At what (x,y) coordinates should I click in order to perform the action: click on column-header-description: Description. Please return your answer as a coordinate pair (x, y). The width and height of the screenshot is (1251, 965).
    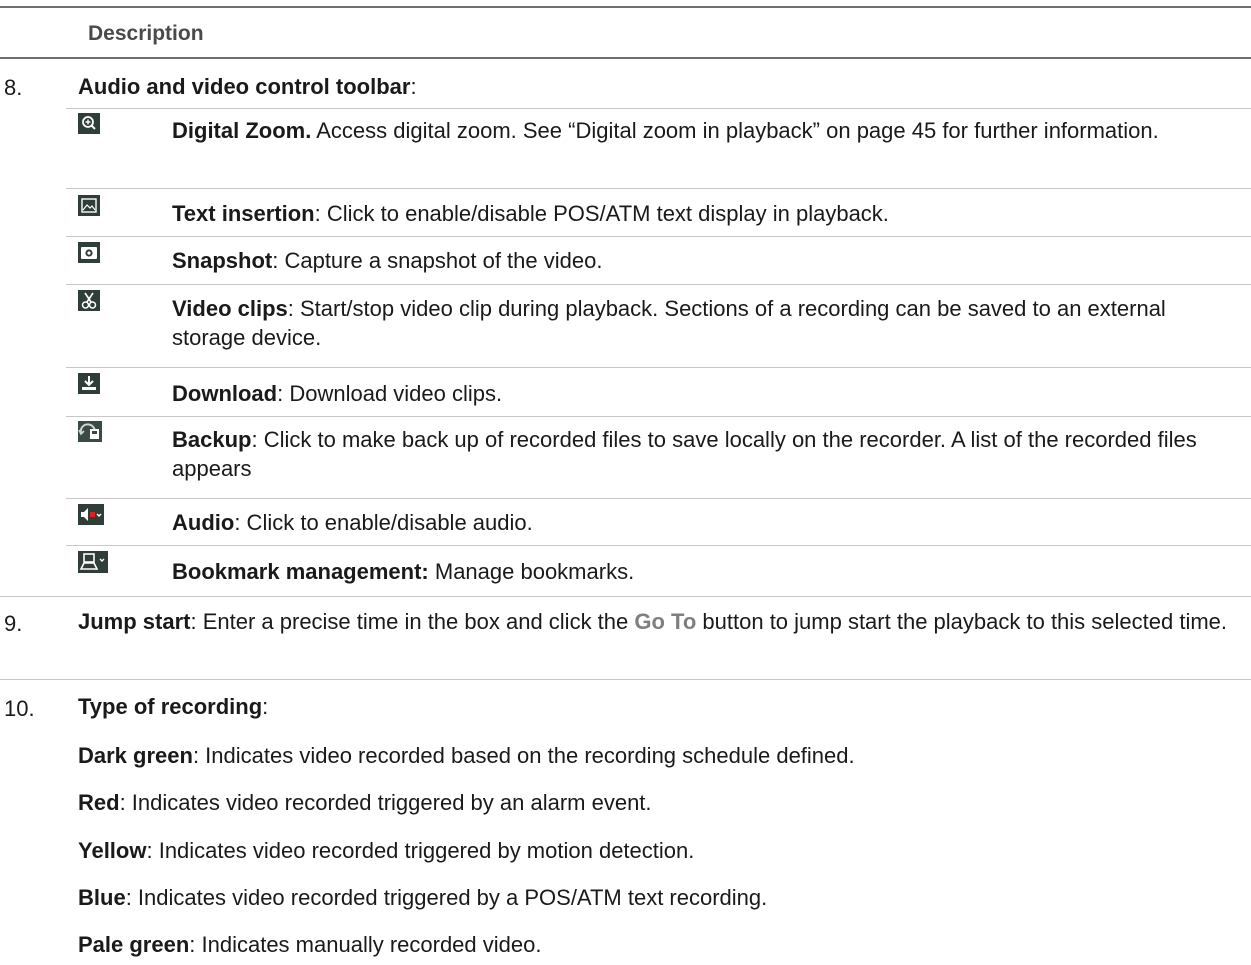
    Looking at the image, I should click on (146, 33).